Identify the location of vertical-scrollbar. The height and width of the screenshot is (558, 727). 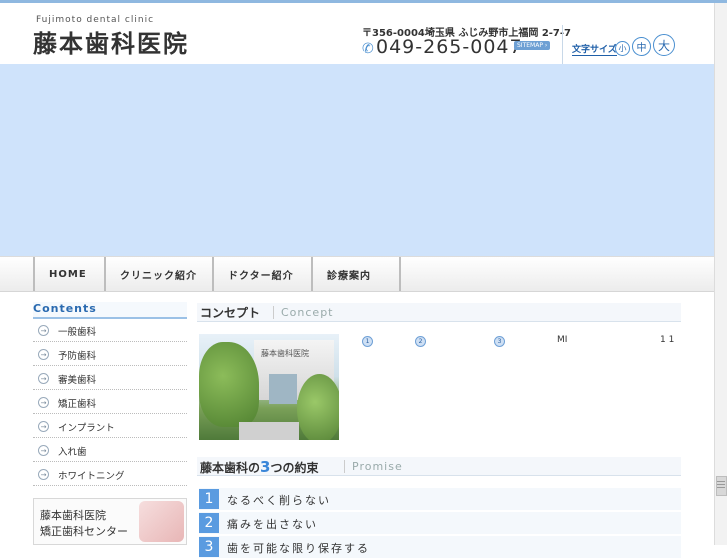
(720, 274).